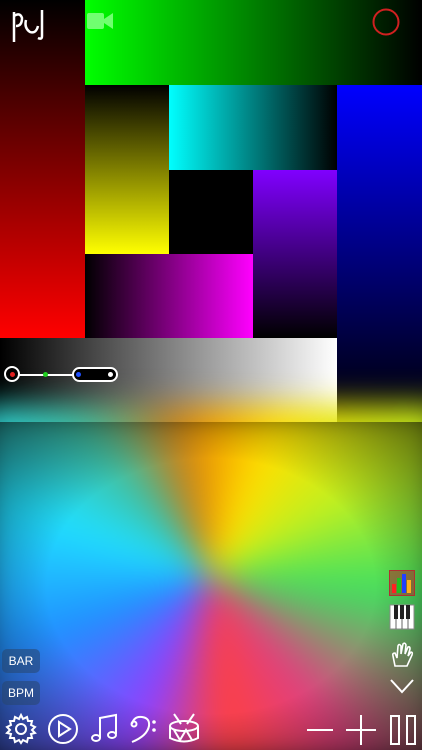 The height and width of the screenshot is (750, 422). I want to click on slider-white-dot, so click(110, 374).